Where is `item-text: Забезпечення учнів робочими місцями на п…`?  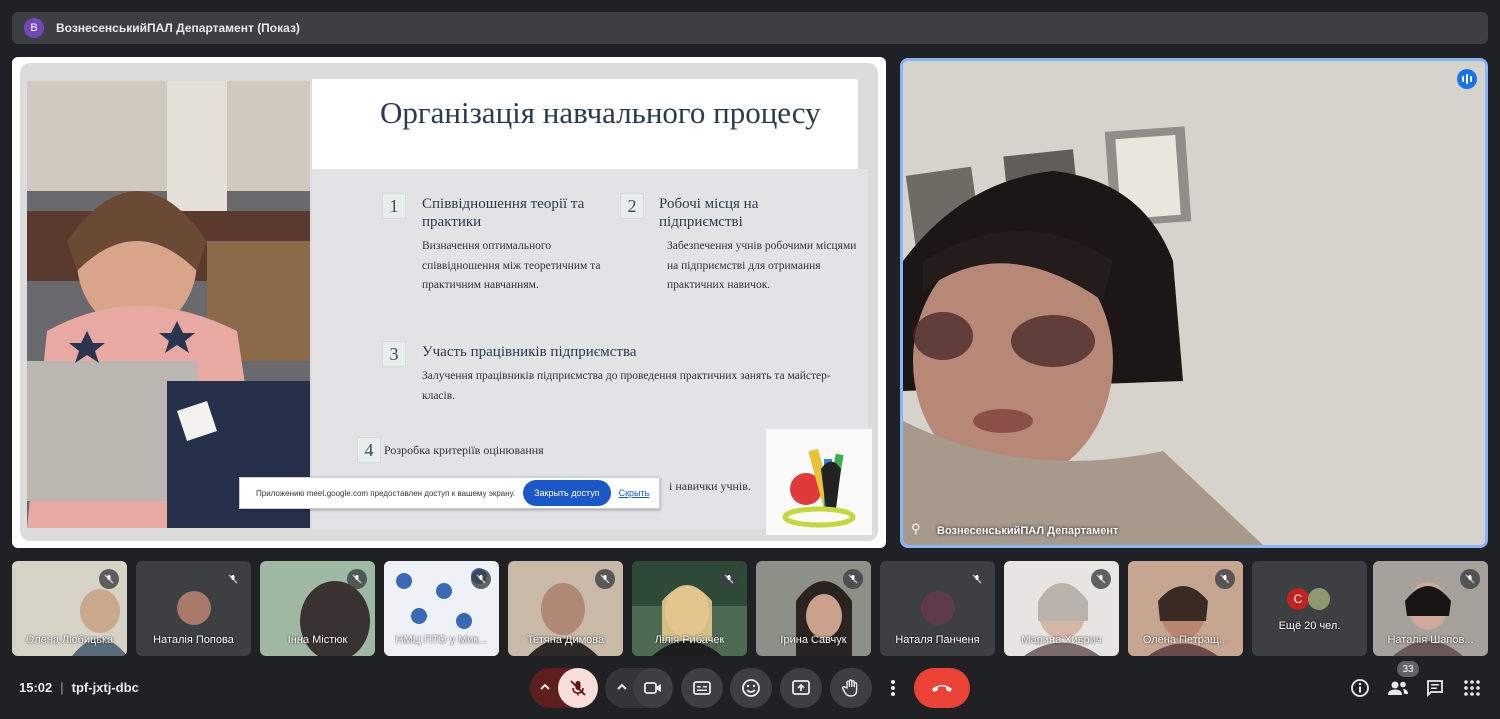
item-text: Забезпечення учнів робочими місцями на п… is located at coordinates (762, 265).